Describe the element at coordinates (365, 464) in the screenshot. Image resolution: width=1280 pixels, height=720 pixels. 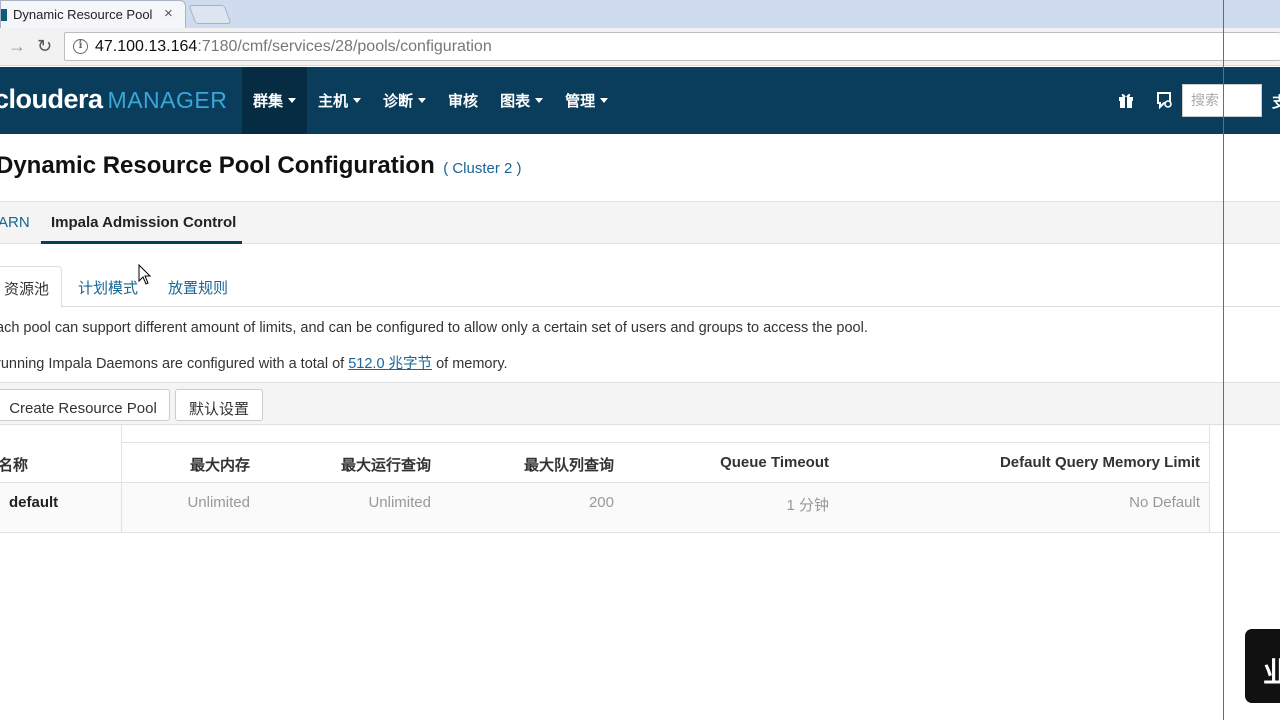
I see `col-header-max-running-queries: 最大运行查询` at that location.